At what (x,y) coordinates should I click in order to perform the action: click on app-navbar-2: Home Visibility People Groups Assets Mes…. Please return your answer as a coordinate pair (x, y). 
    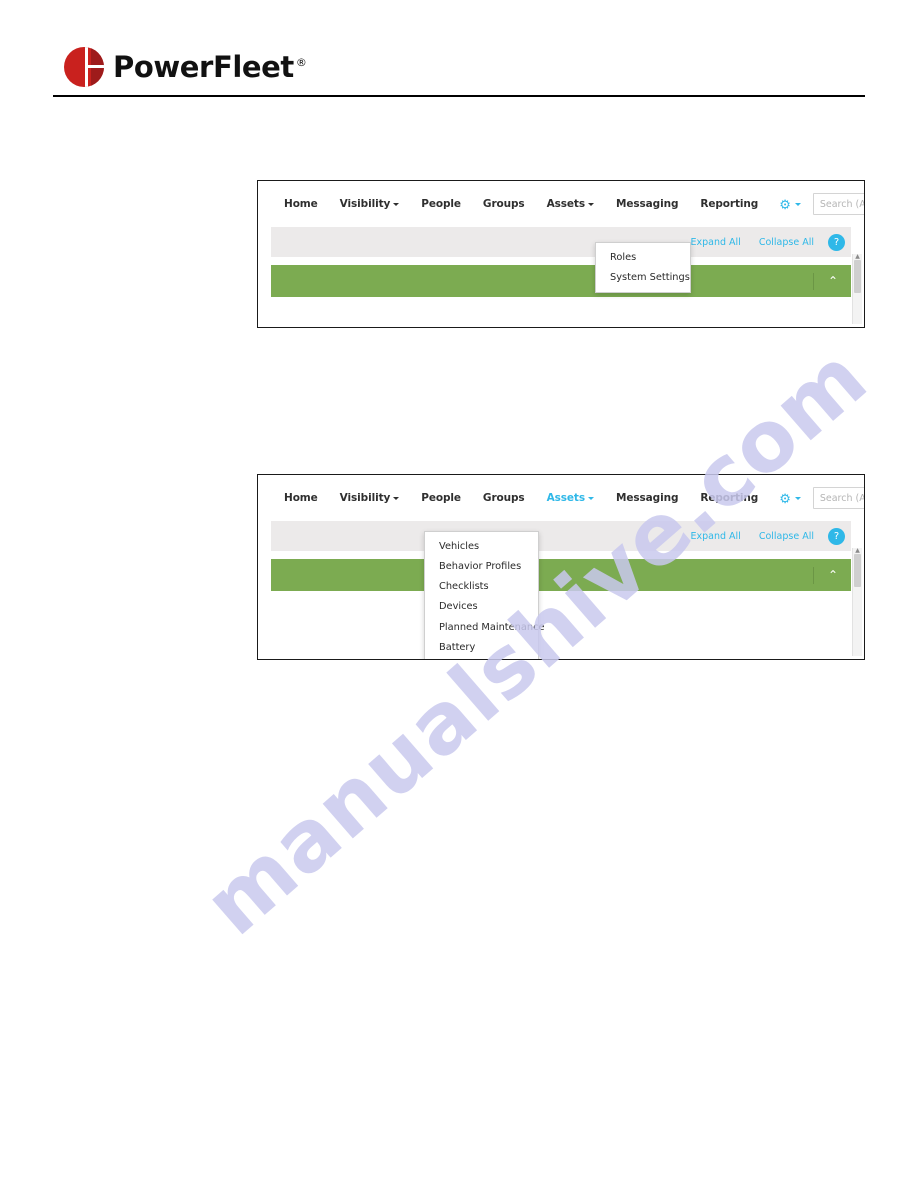
    Looking at the image, I should click on (561, 498).